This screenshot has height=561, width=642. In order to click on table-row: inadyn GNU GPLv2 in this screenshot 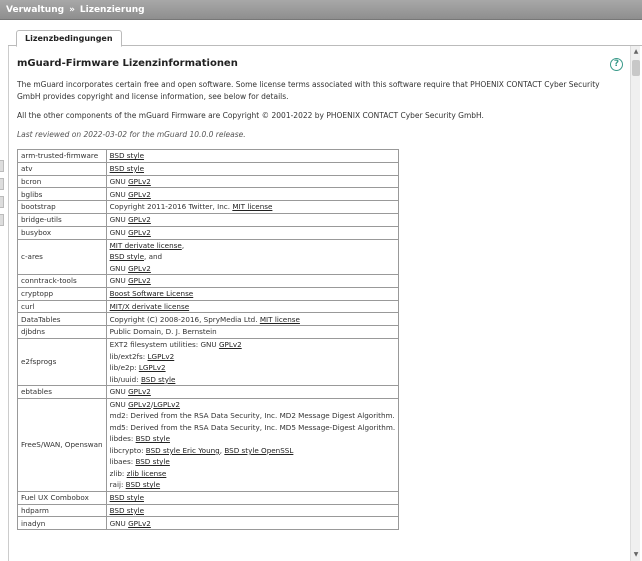, I will do `click(208, 523)`.